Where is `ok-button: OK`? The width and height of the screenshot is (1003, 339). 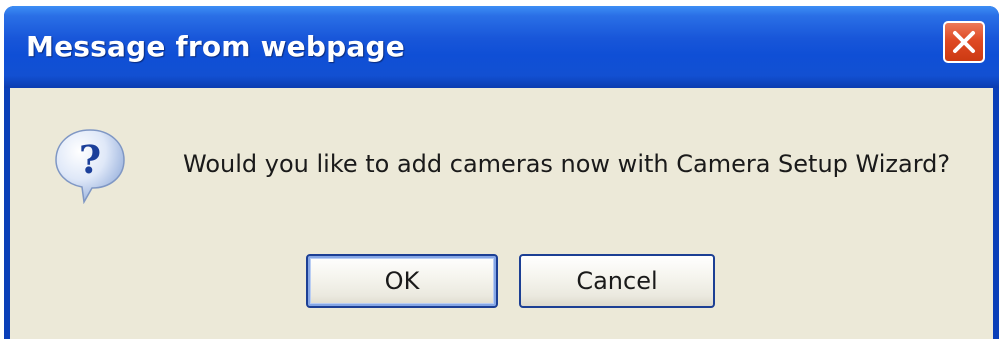
ok-button: OK is located at coordinates (402, 281).